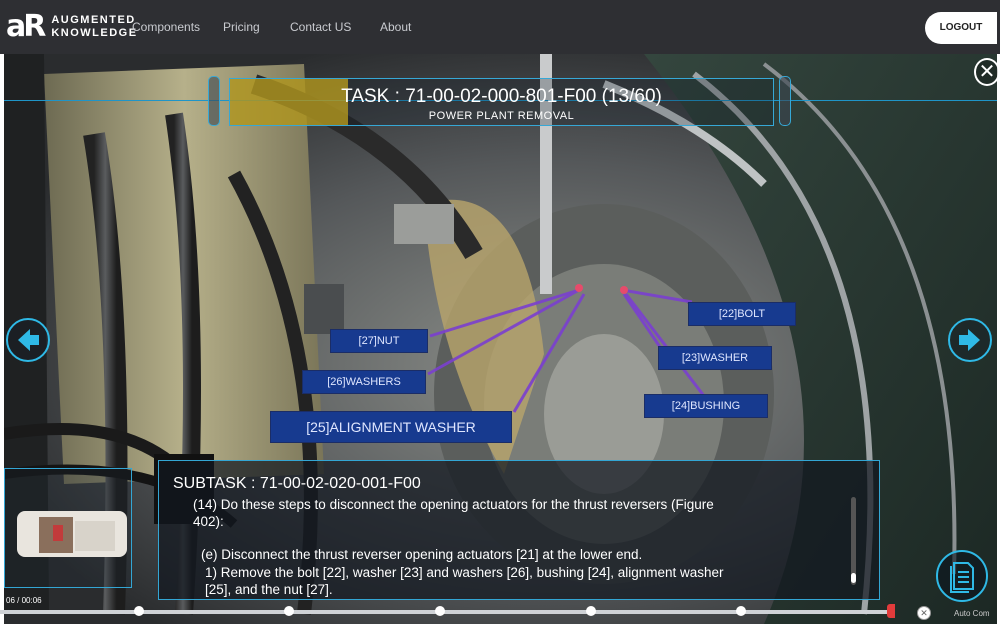 The image size is (1000, 635). I want to click on subtask-scrollbar-thumb, so click(853, 578).